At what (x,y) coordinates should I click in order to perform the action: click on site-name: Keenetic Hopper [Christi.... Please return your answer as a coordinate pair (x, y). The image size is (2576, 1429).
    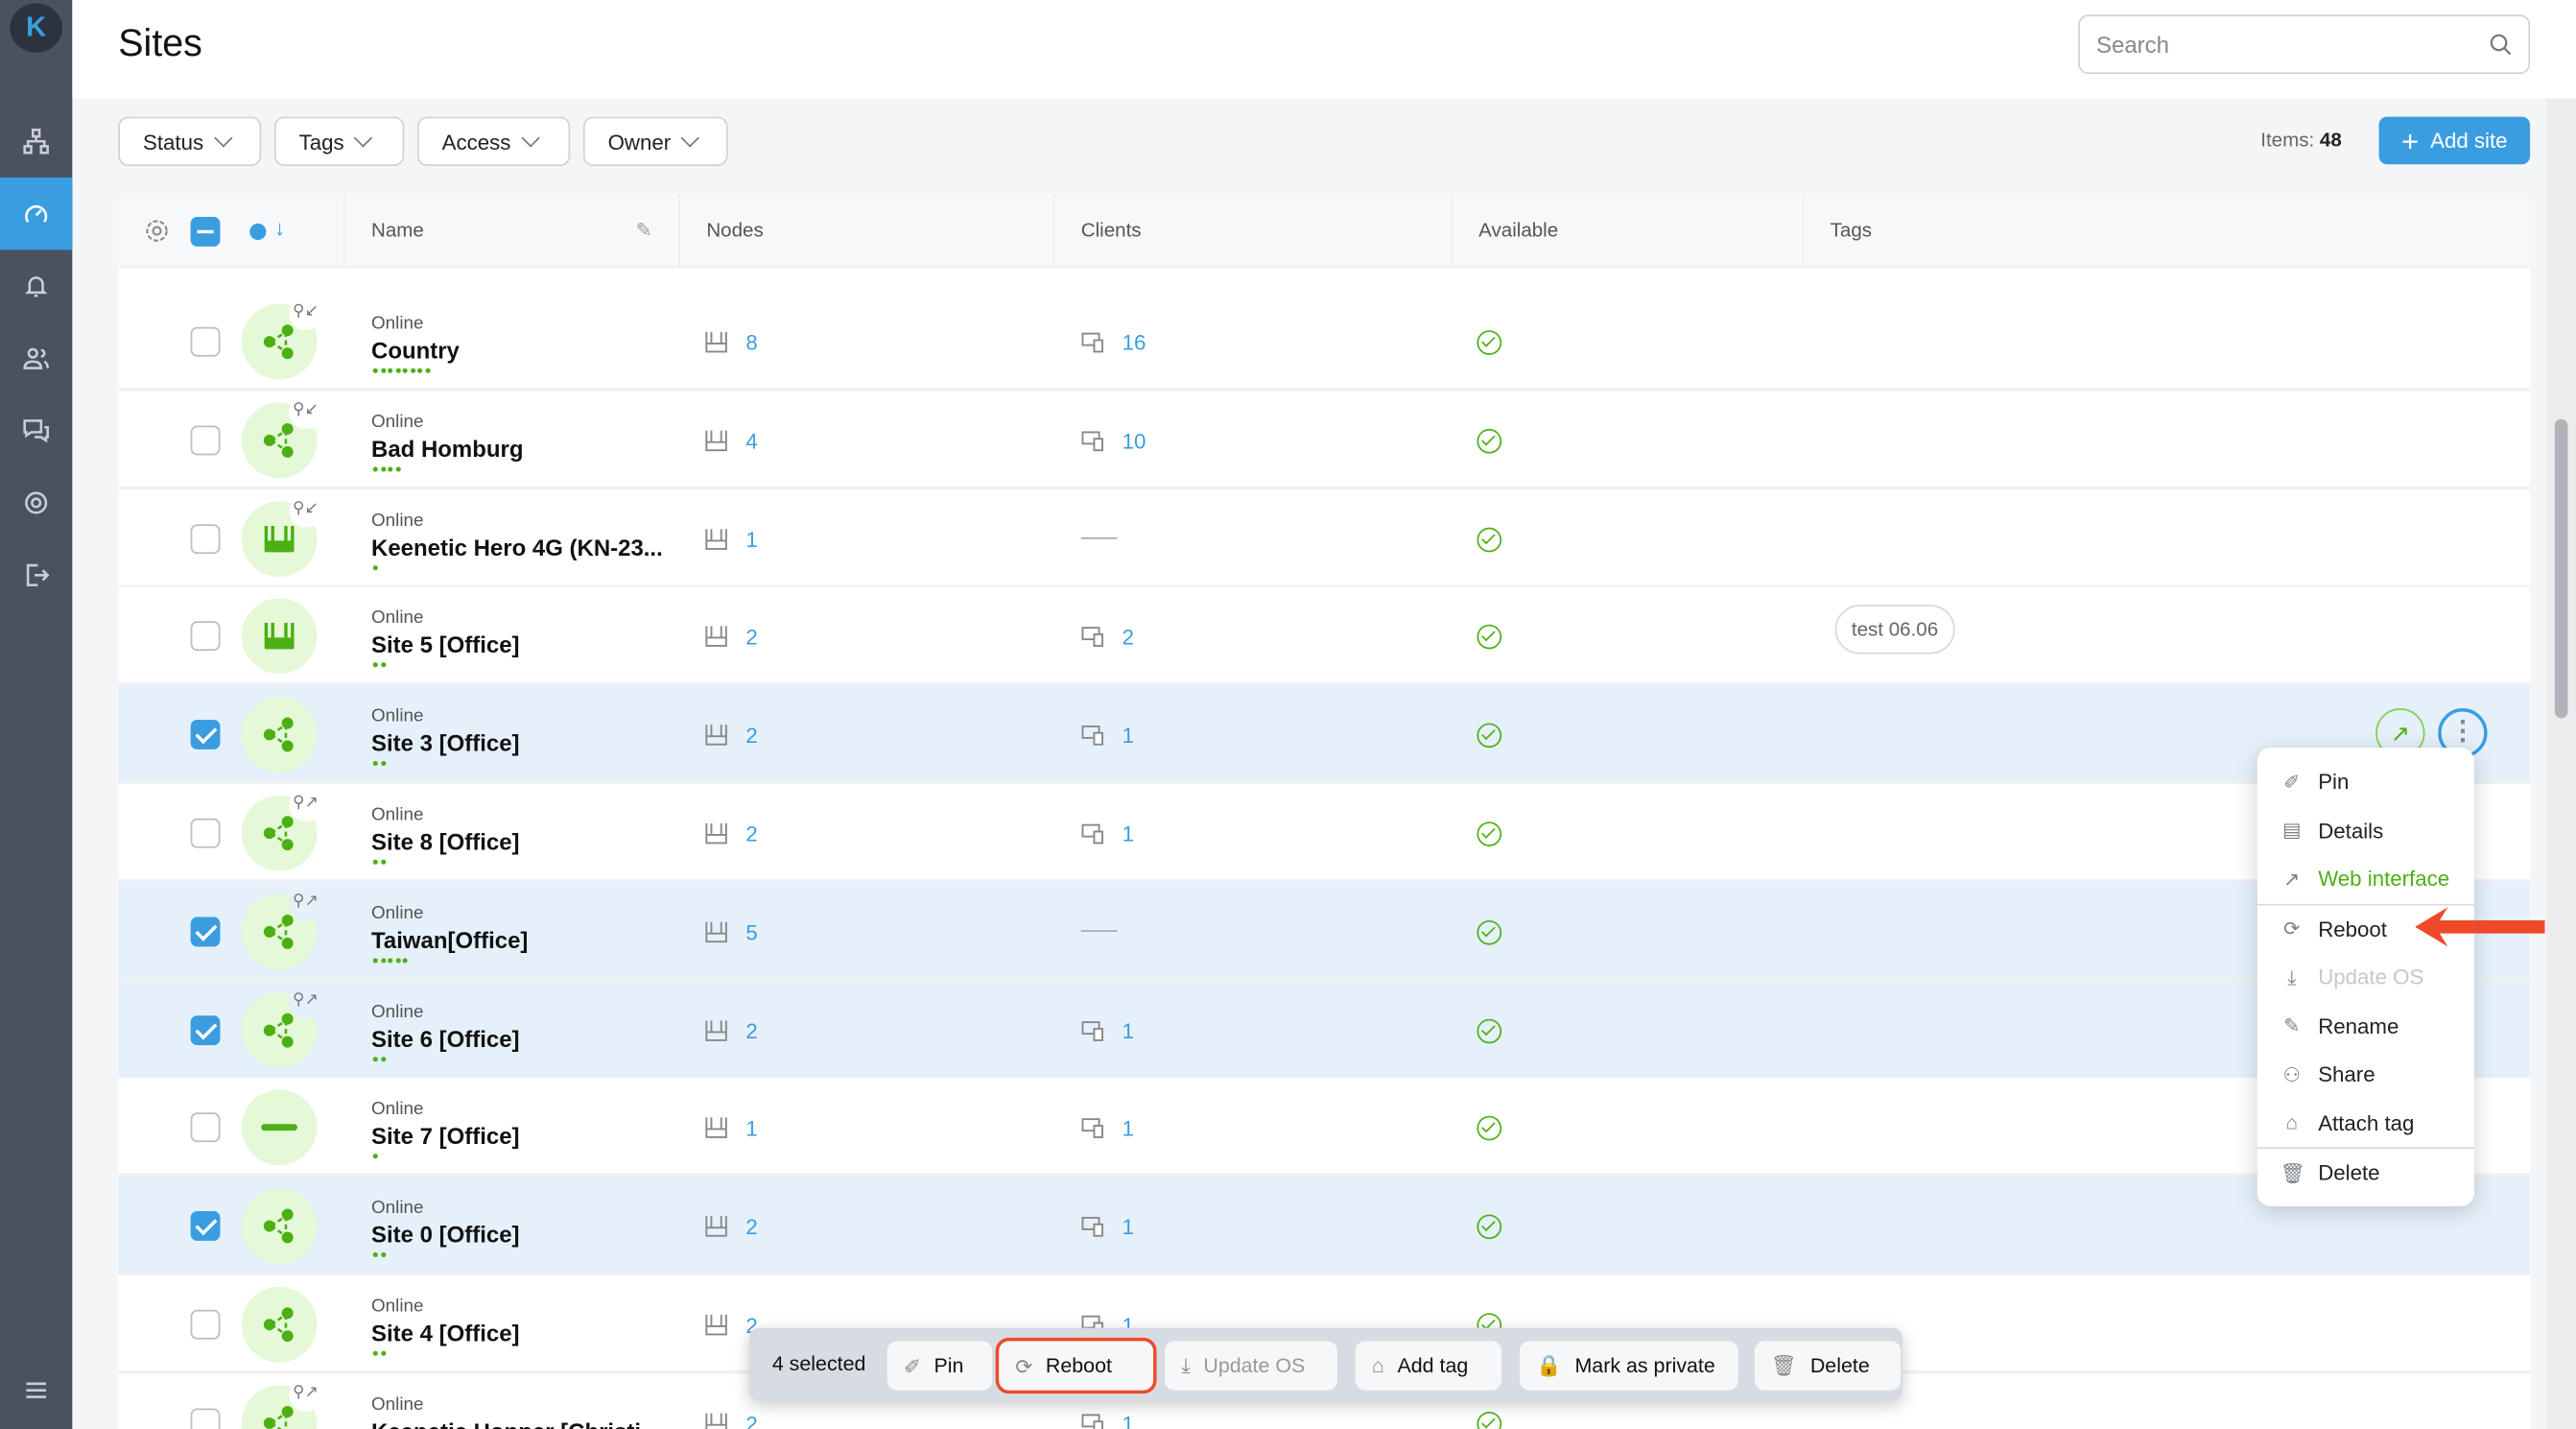
    Looking at the image, I should click on (516, 1423).